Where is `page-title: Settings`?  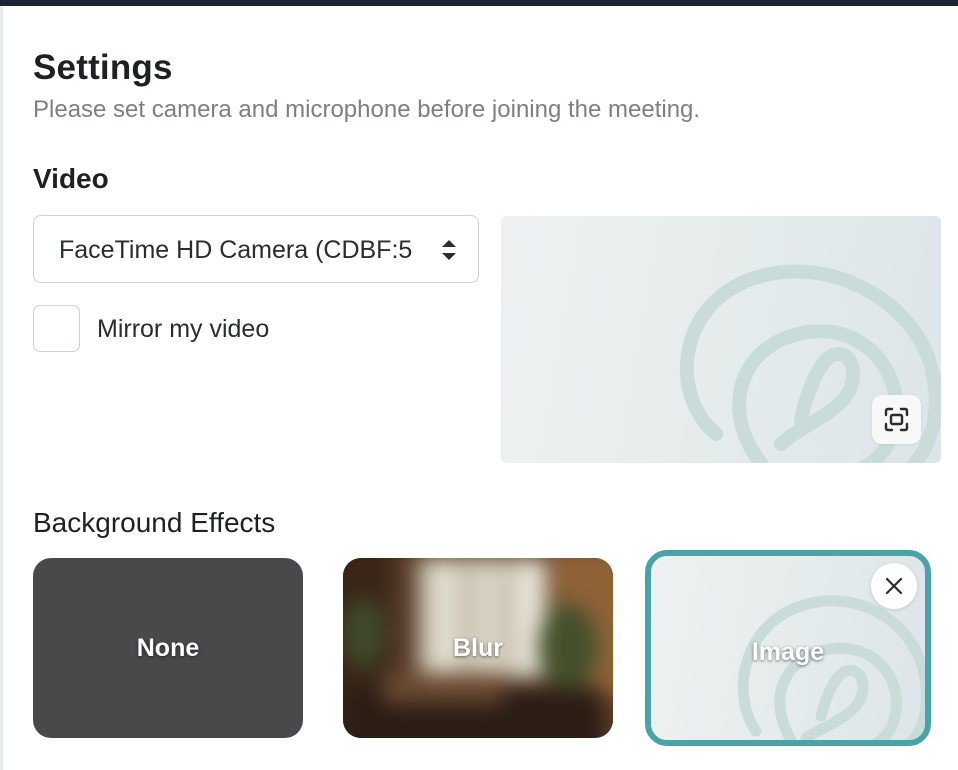 page-title: Settings is located at coordinates (103, 67).